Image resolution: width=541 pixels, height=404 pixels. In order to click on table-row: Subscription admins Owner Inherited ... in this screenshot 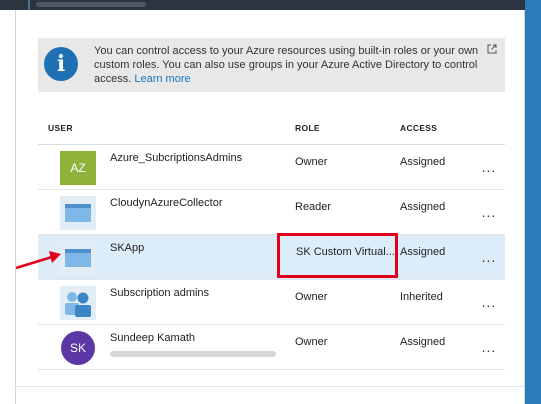, I will do `click(271, 302)`.